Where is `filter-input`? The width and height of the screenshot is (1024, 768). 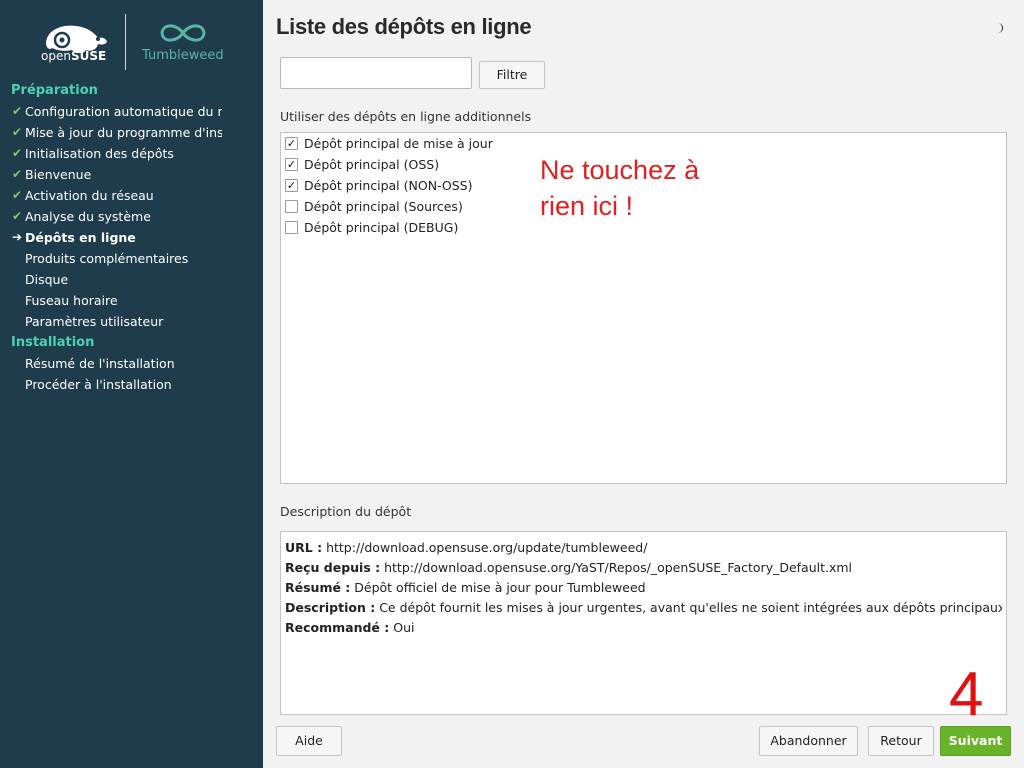
filter-input is located at coordinates (376, 73).